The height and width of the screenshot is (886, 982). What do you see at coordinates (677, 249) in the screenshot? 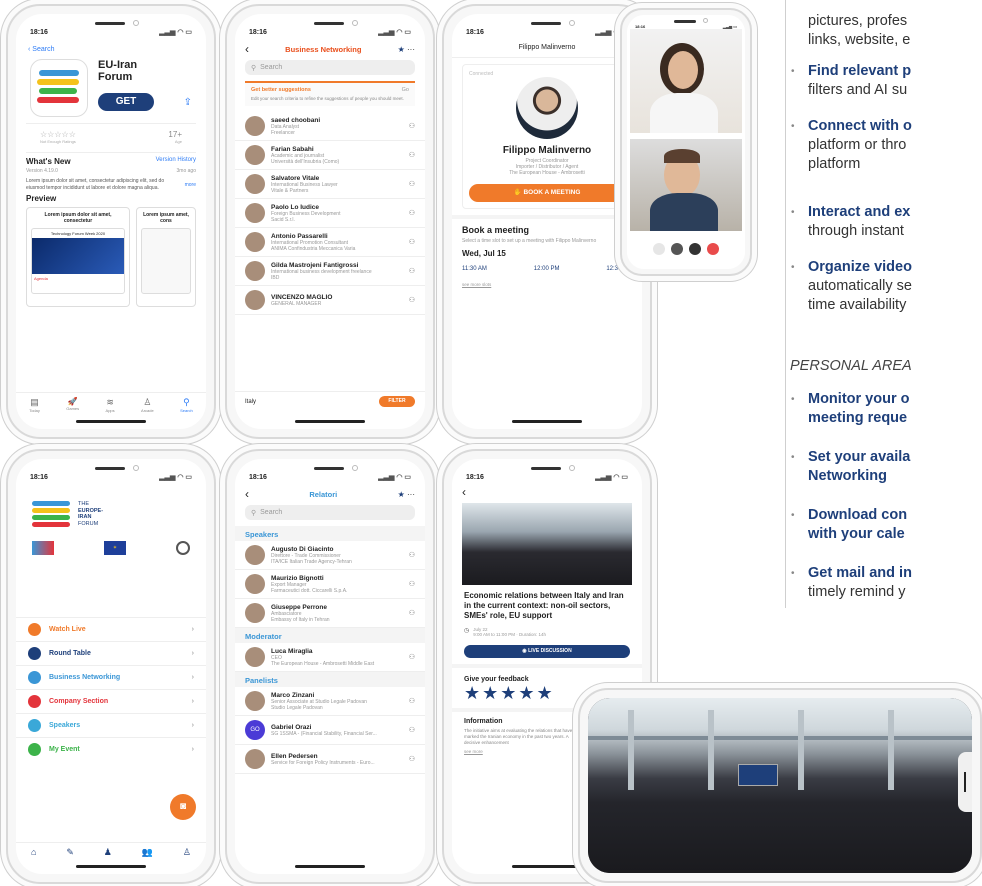
I see `mic-icon` at bounding box center [677, 249].